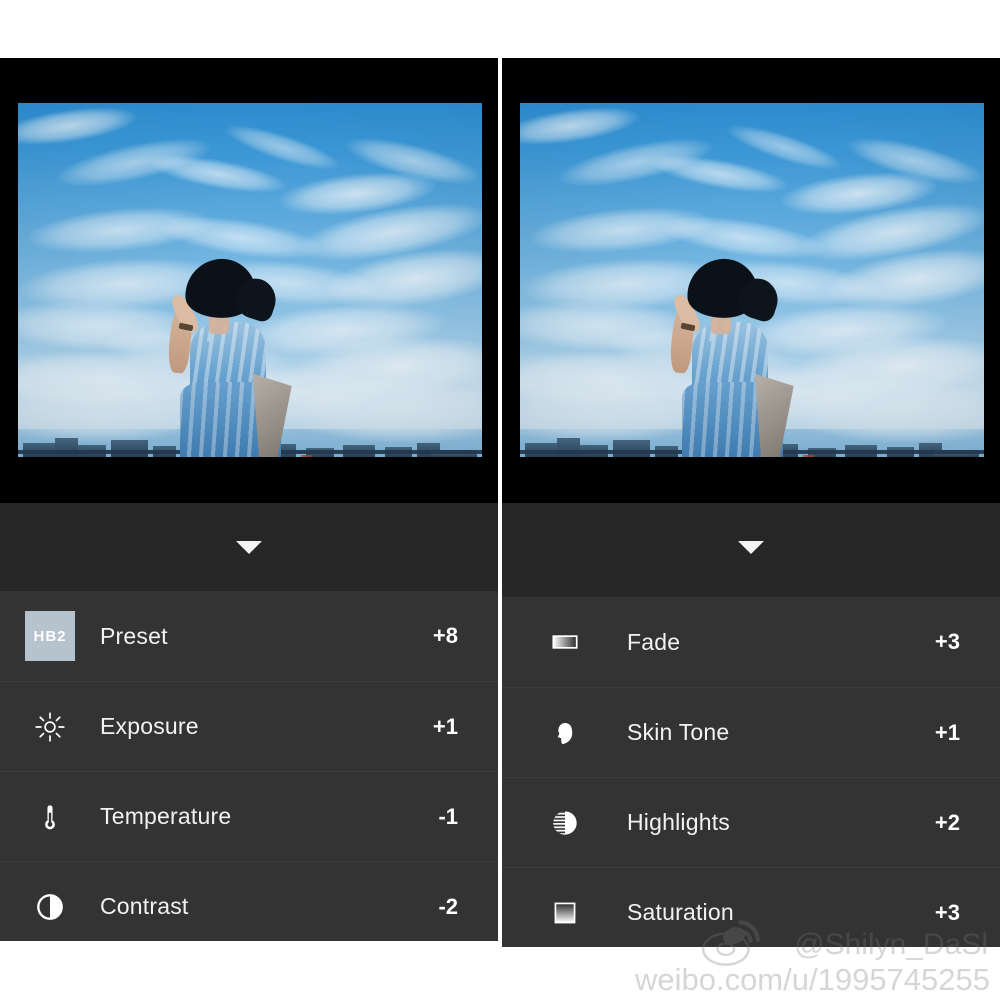  Describe the element at coordinates (50, 817) in the screenshot. I see `thermometer-icon` at that location.